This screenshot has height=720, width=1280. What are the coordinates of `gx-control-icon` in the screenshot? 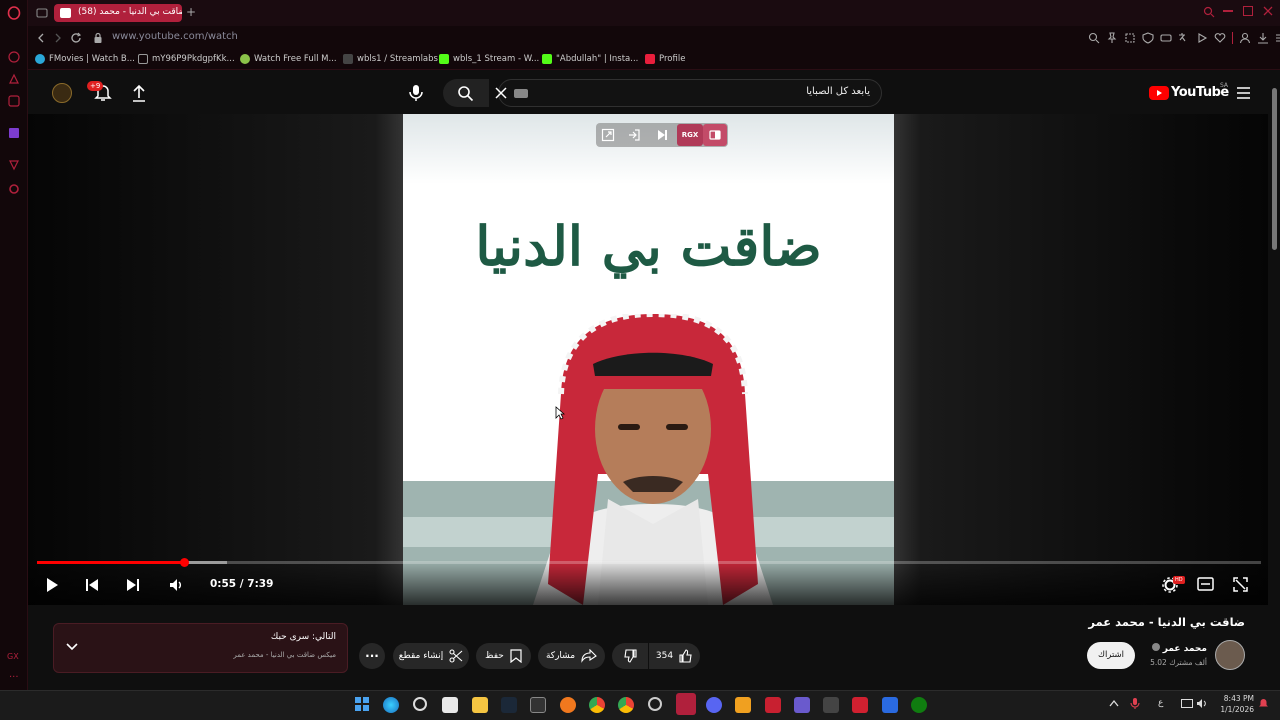 It's located at (14, 79).